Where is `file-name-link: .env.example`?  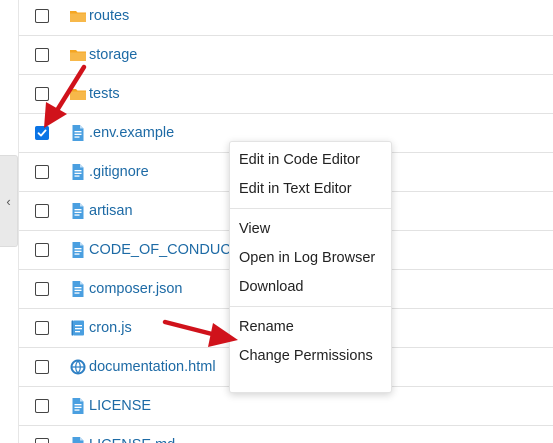 file-name-link: .env.example is located at coordinates (131, 133).